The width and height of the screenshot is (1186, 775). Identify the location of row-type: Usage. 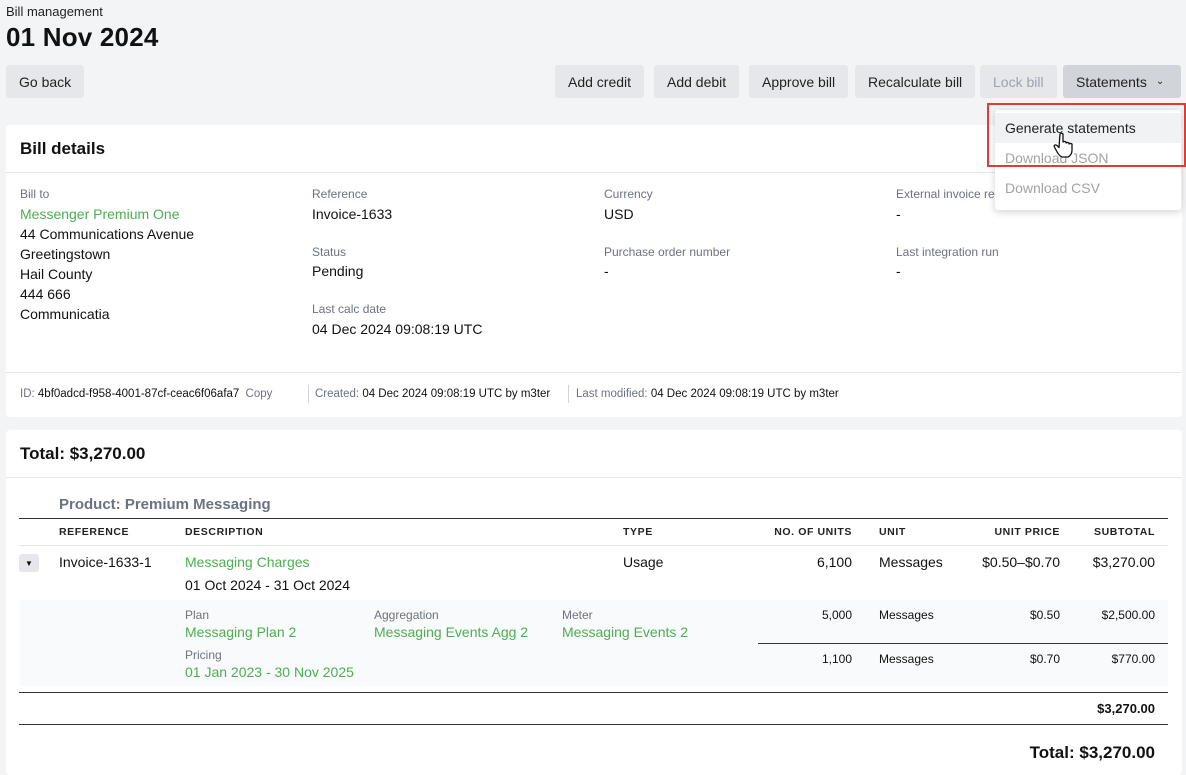
(643, 562).